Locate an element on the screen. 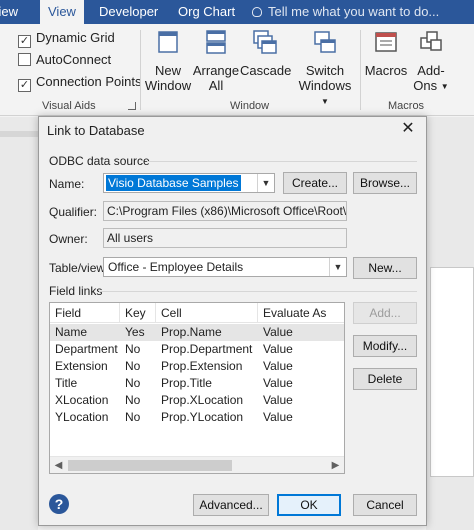 The width and height of the screenshot is (474, 530). qualifier-label: Qualifier: is located at coordinates (73, 212).